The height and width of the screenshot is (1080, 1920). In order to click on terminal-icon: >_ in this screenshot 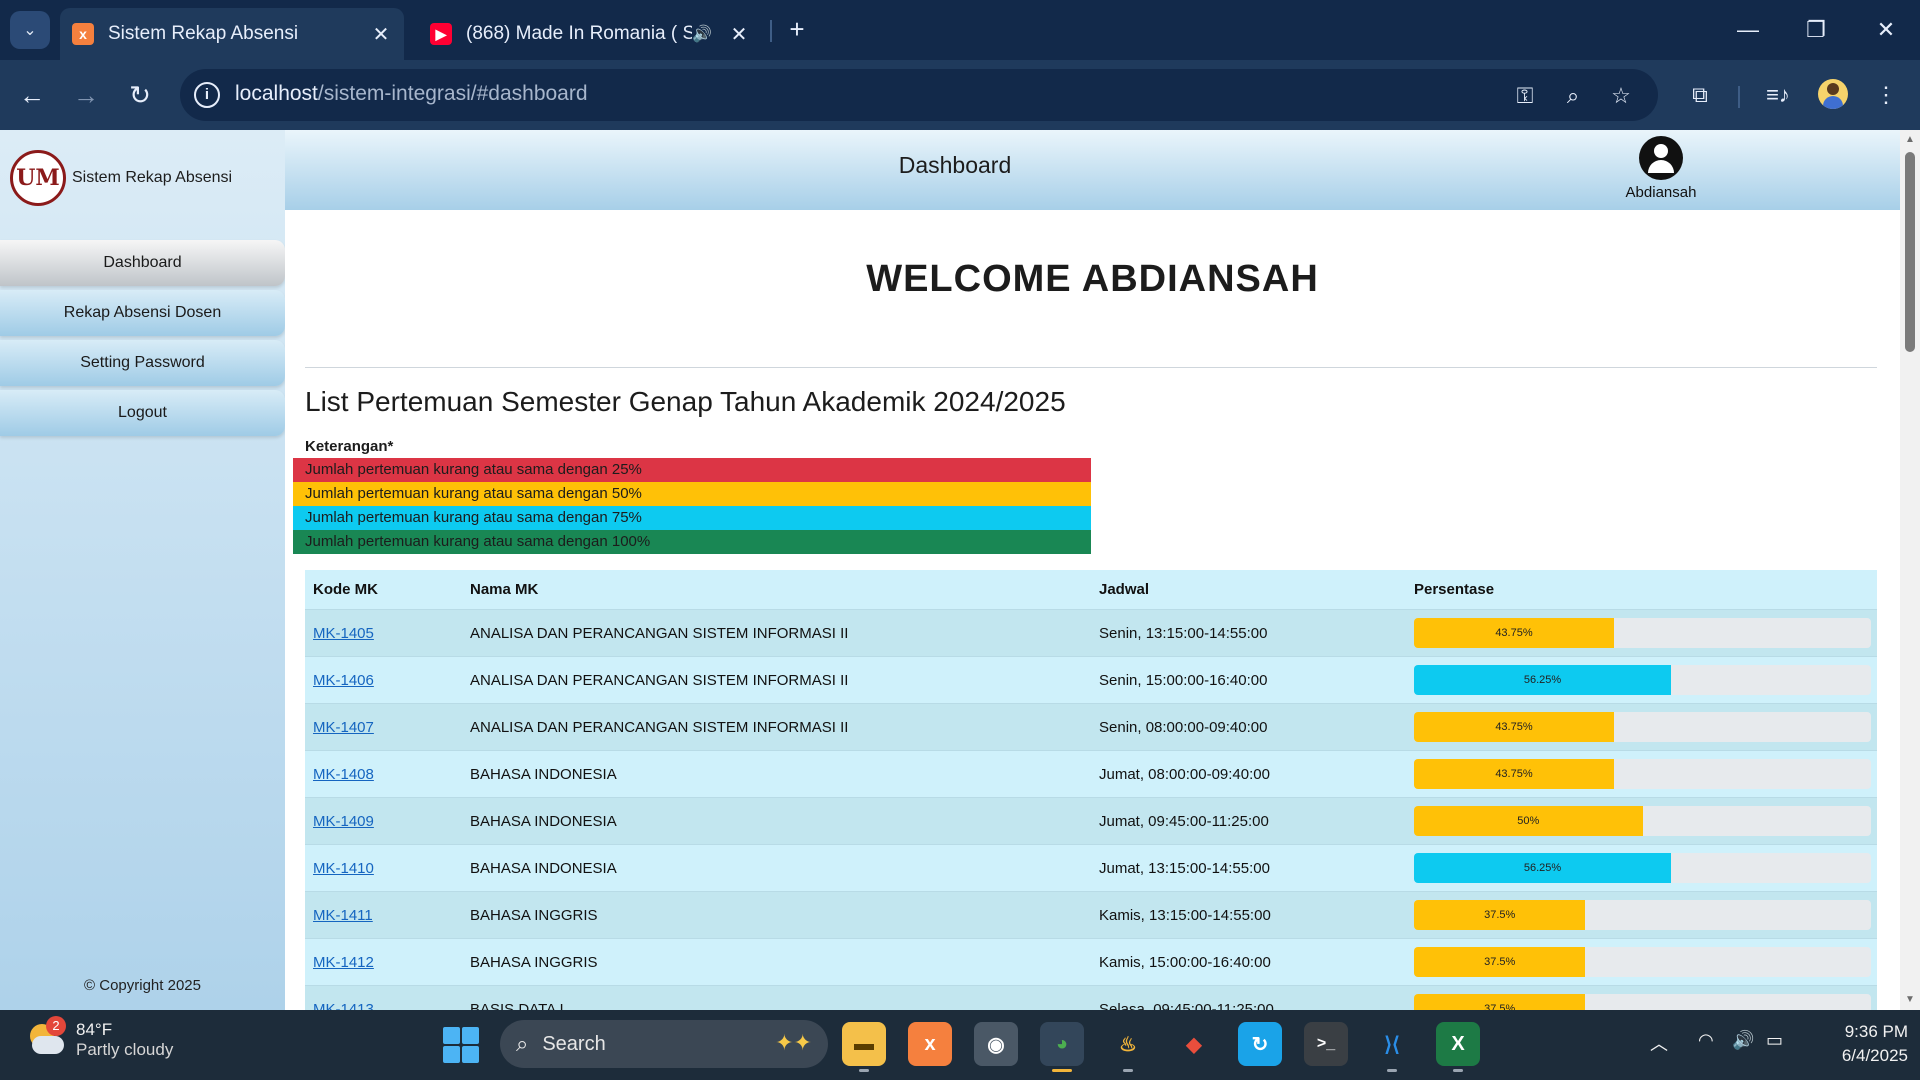, I will do `click(1326, 1044)`.